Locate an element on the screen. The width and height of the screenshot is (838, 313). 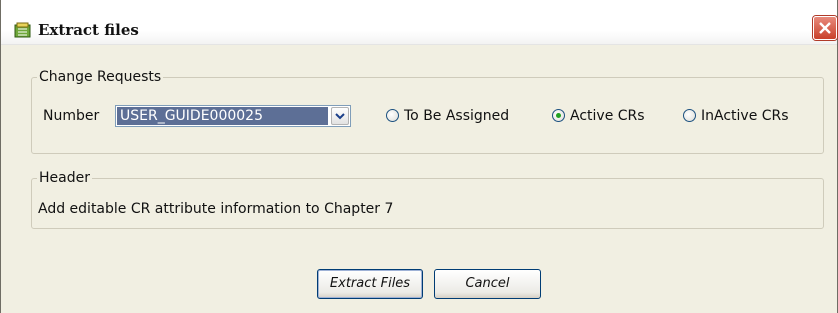
cancel-button: Cancel is located at coordinates (487, 284).